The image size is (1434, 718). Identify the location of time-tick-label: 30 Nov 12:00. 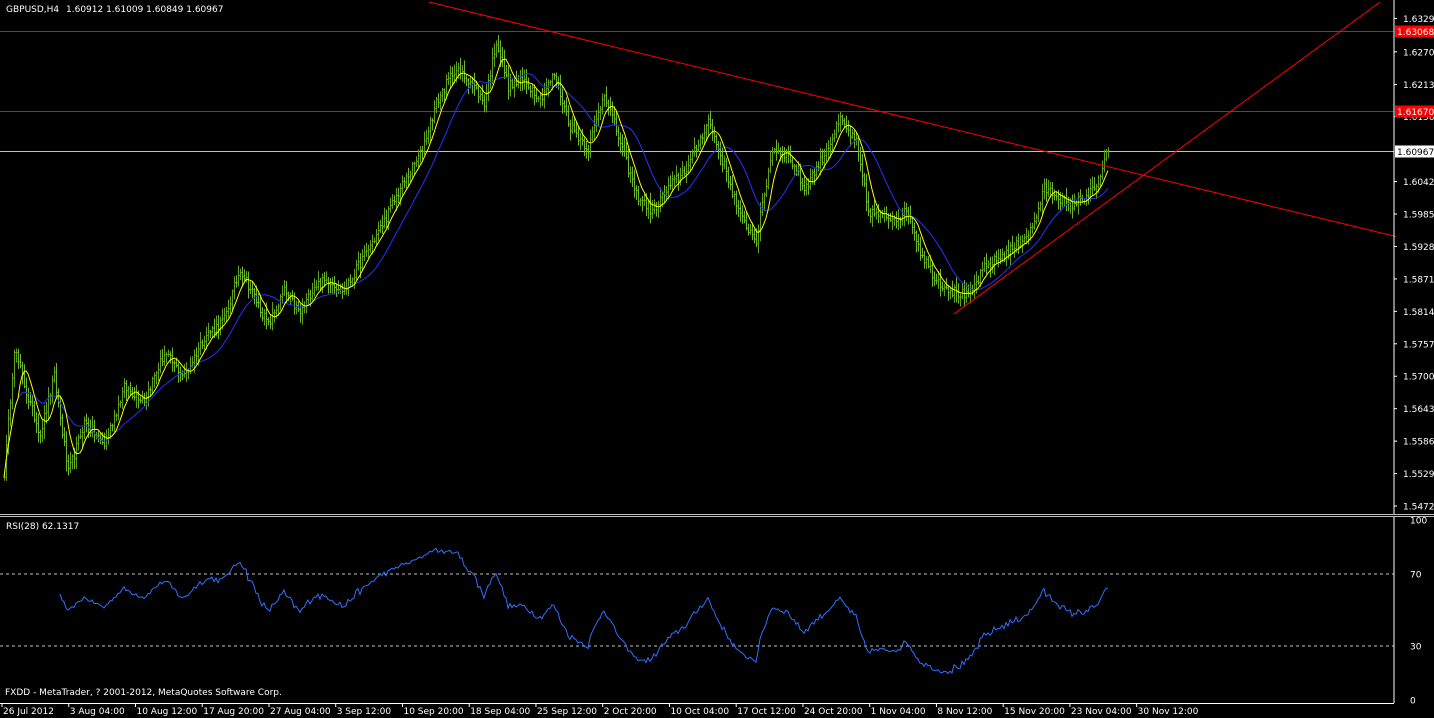
(1168, 712).